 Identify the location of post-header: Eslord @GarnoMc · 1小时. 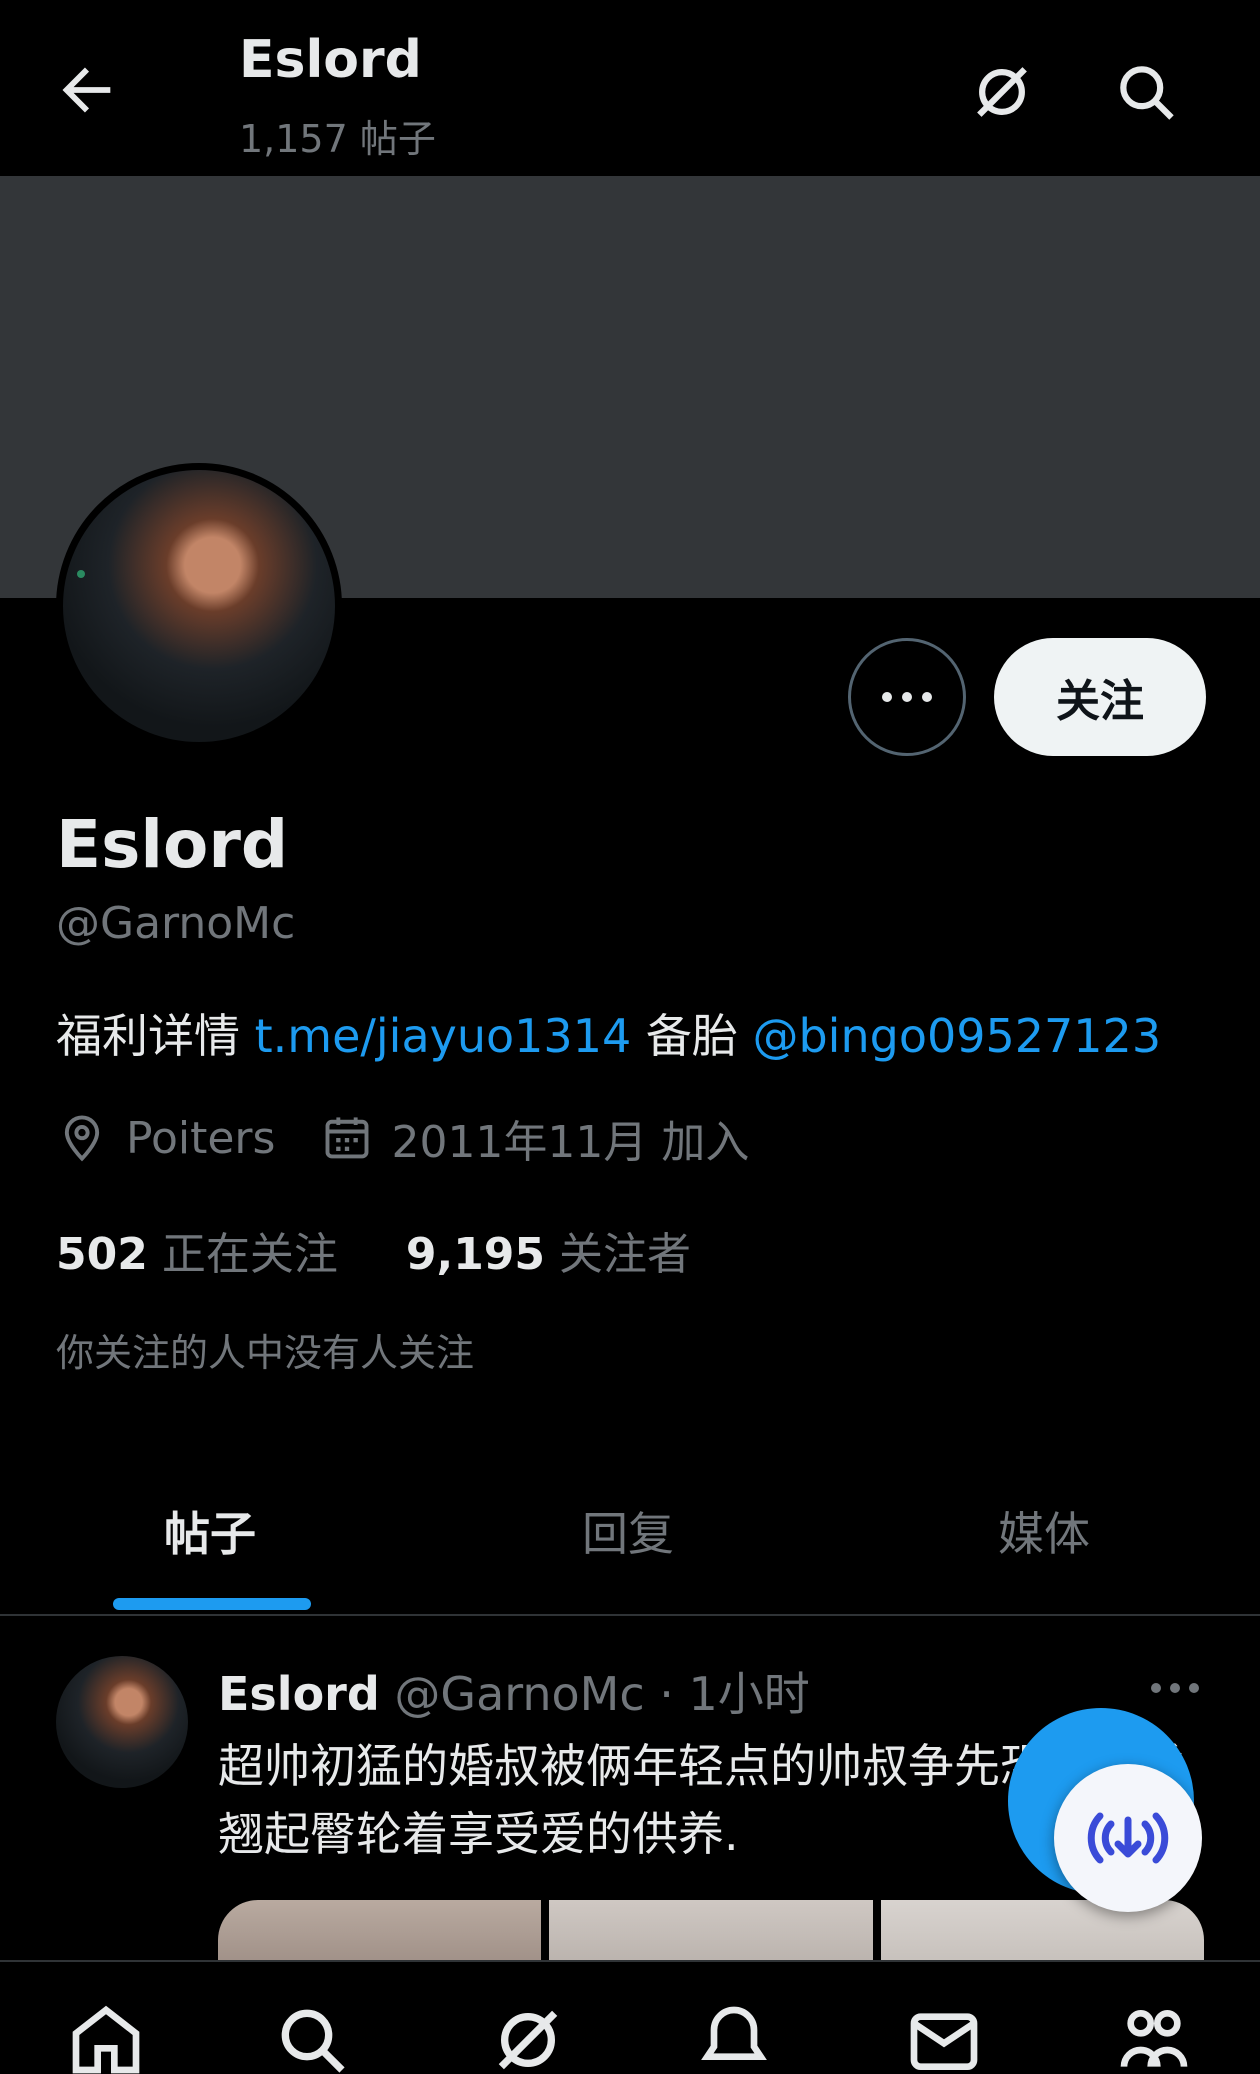
(514, 1691).